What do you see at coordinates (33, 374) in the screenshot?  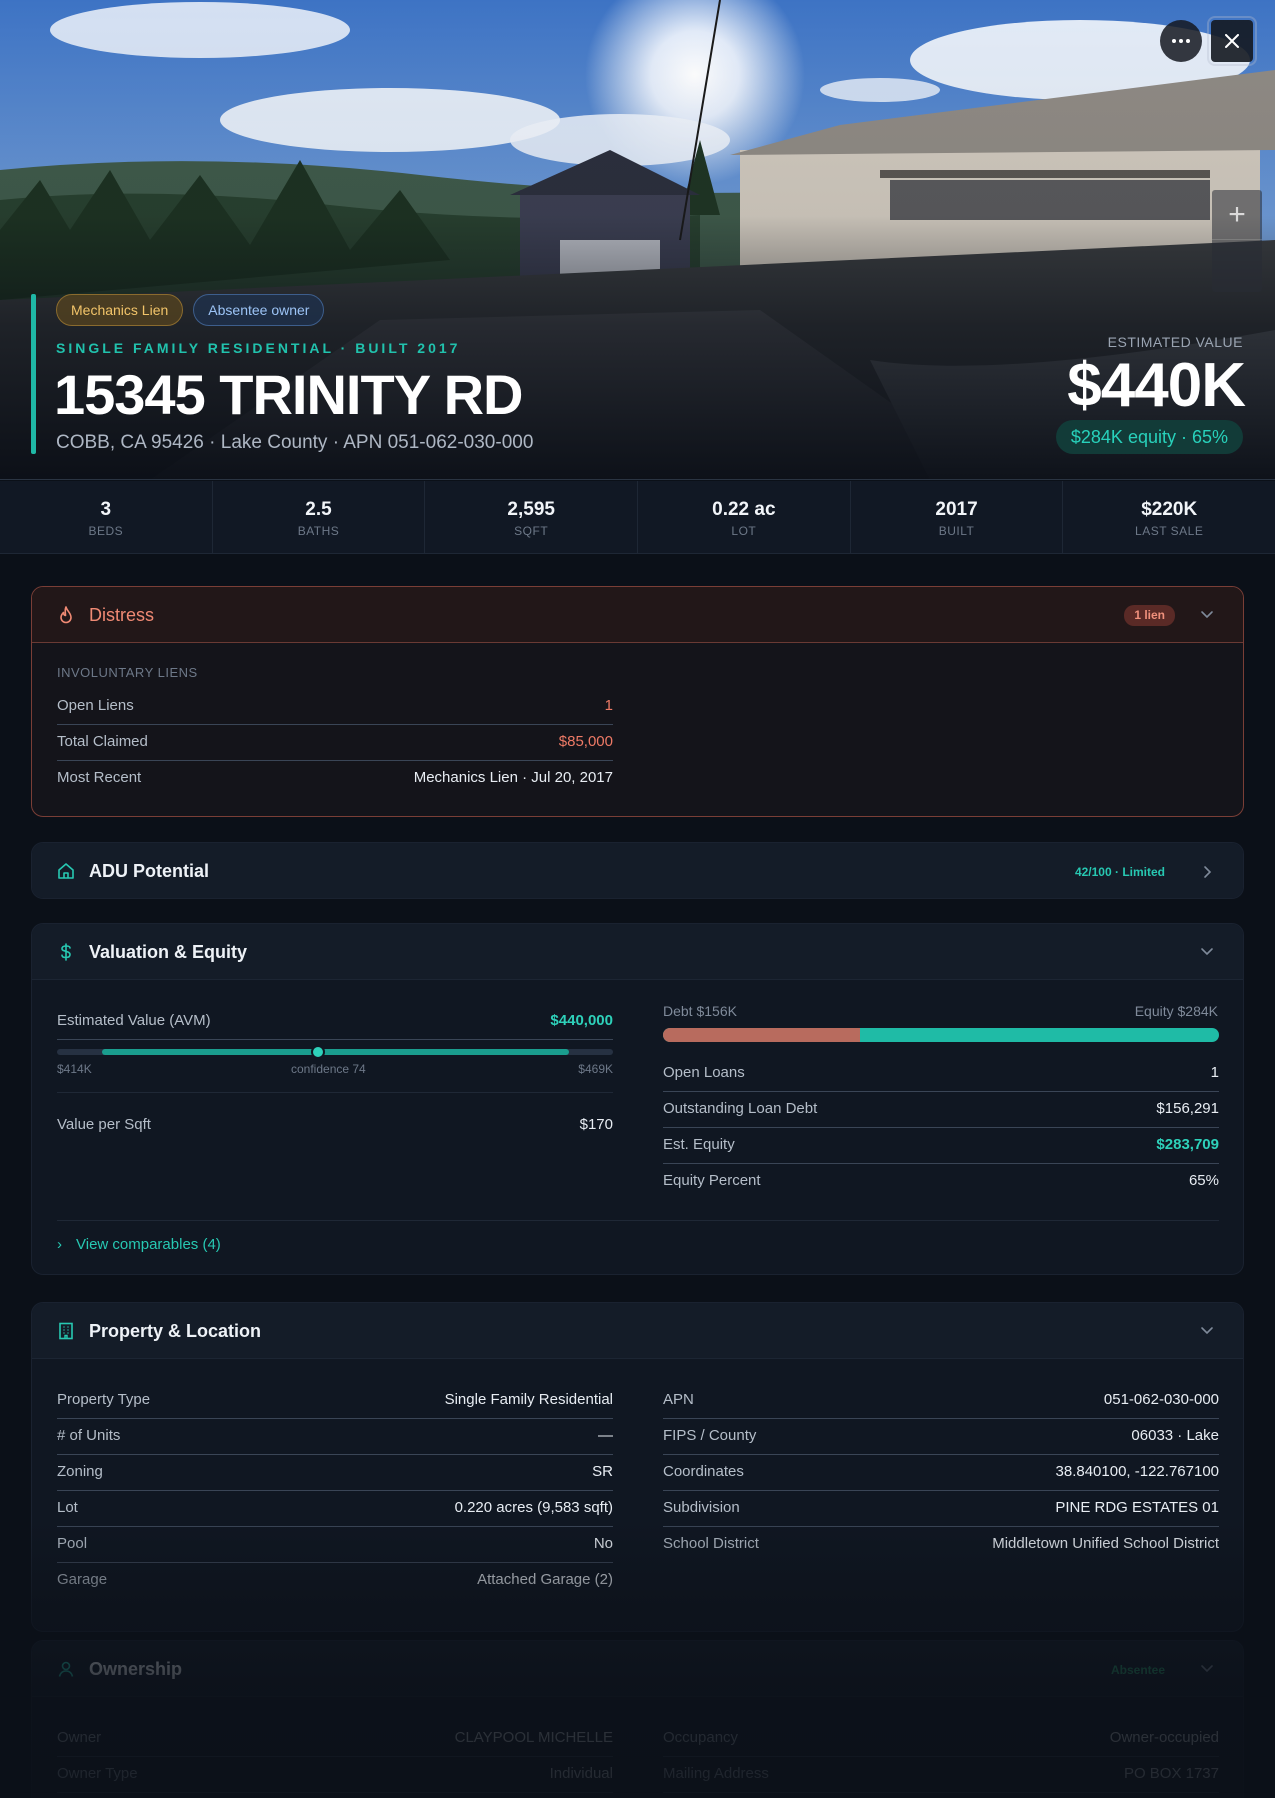 I see `hero-accent-bar` at bounding box center [33, 374].